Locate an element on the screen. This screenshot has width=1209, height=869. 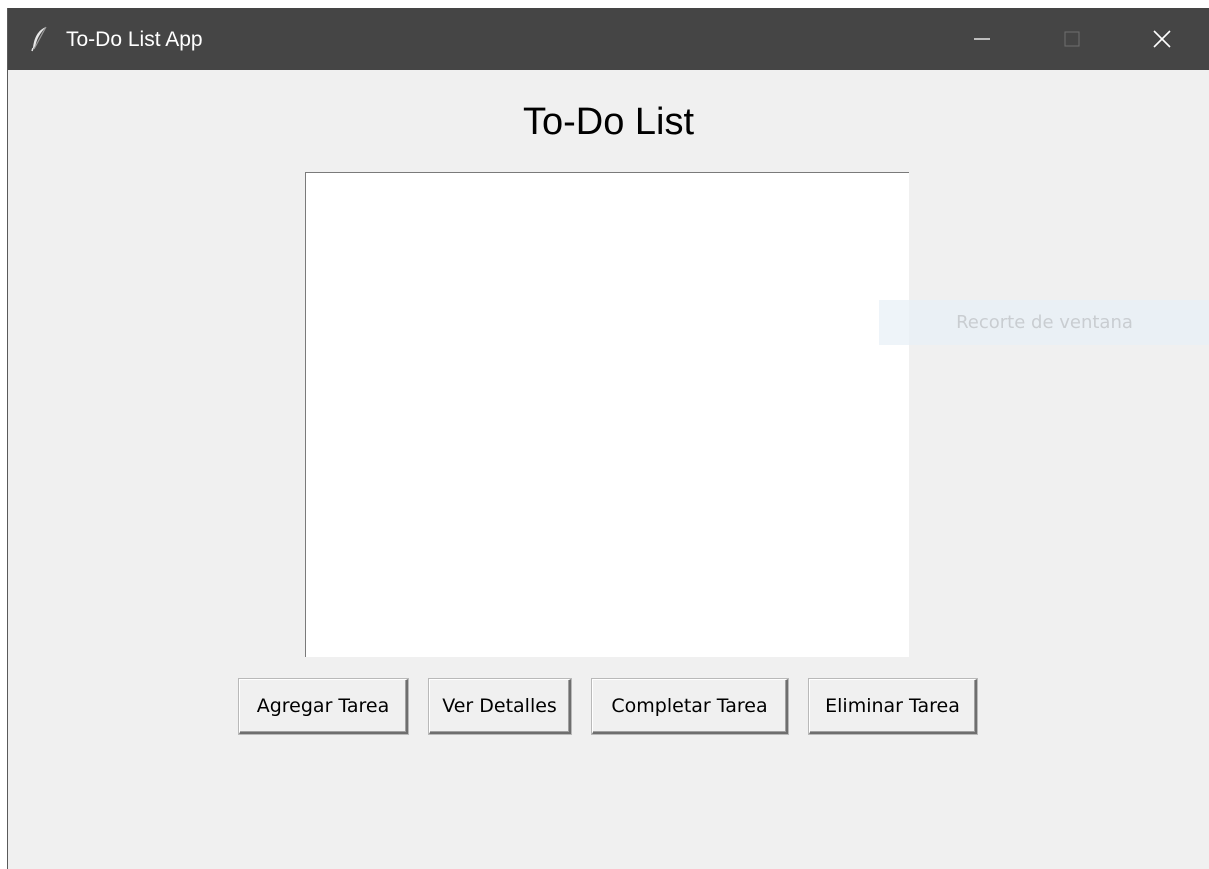
snip-label: Recorte de ventana is located at coordinates (1044, 322).